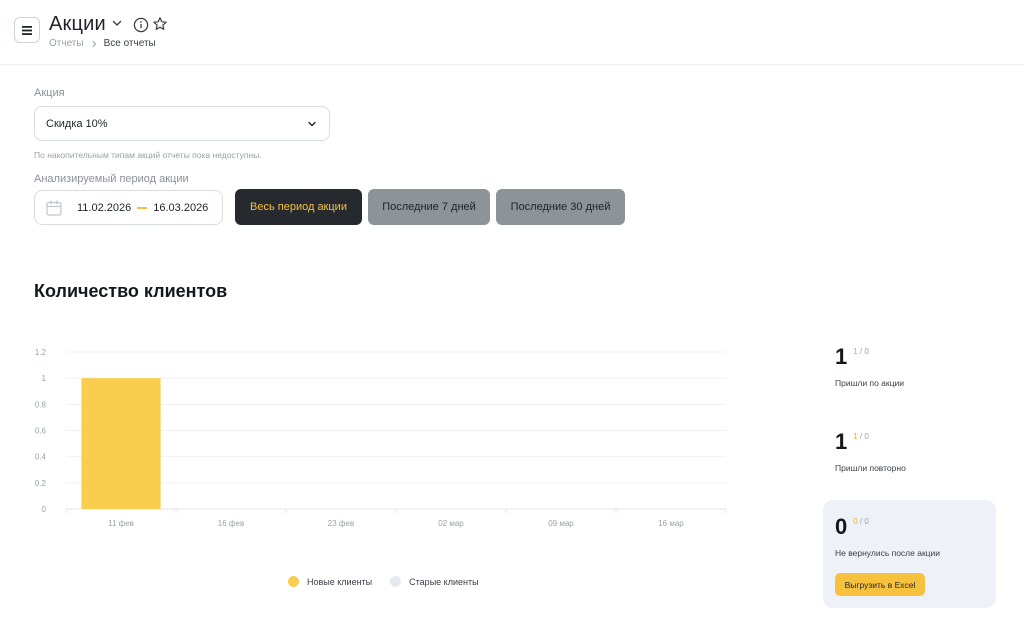 This screenshot has width=1024, height=641. I want to click on legend-label: Старые клиенты, so click(444, 581).